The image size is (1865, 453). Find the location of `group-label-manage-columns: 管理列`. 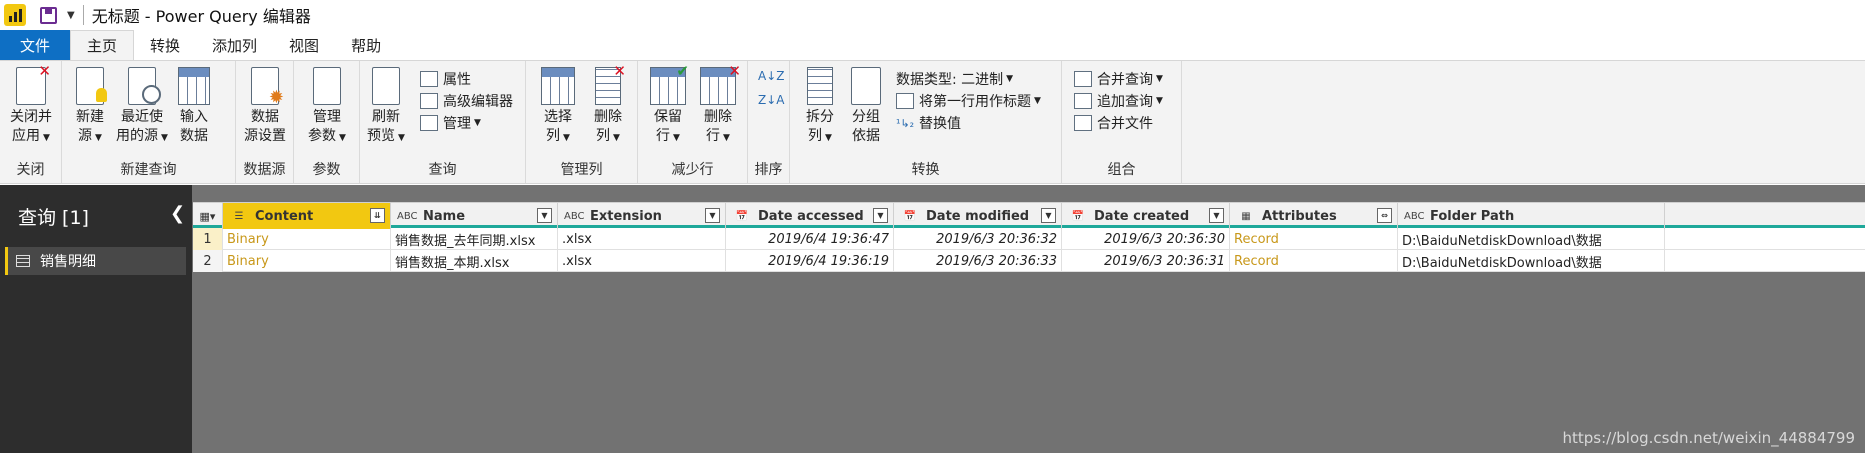

group-label-manage-columns: 管理列 is located at coordinates (581, 170).